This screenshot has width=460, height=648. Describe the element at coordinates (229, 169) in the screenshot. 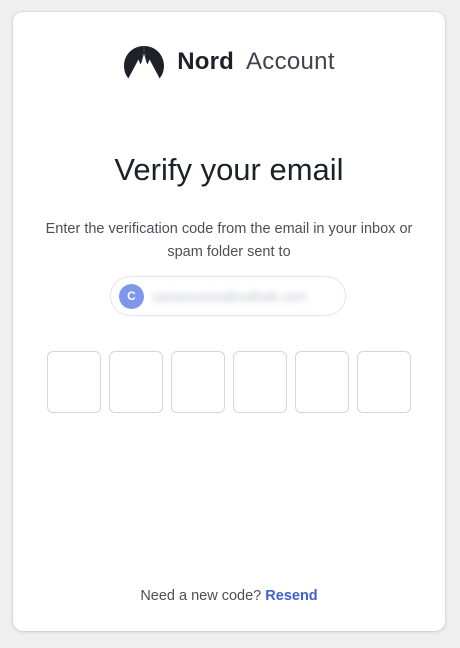

I see `page-title: Verify your email` at that location.